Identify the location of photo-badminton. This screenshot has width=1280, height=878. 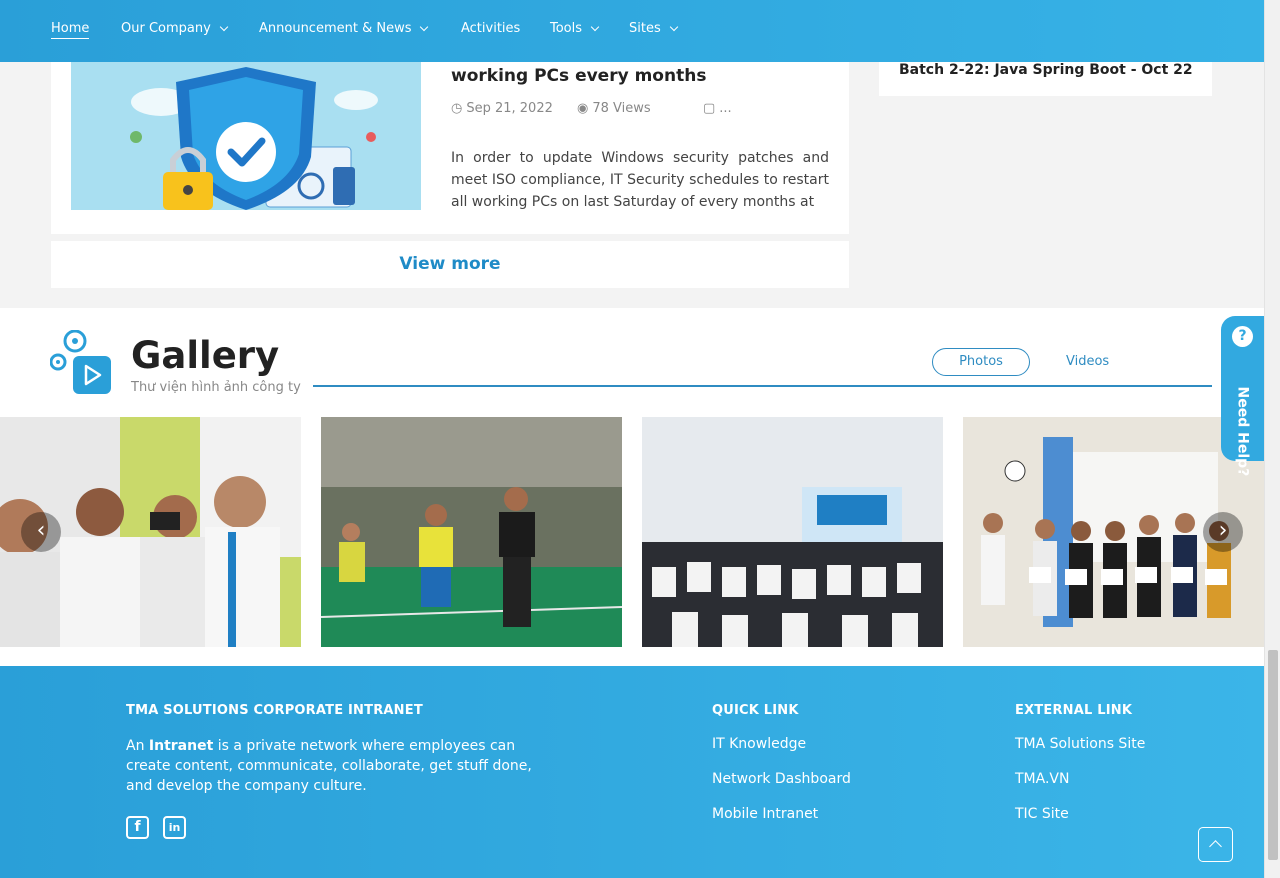
(471, 532).